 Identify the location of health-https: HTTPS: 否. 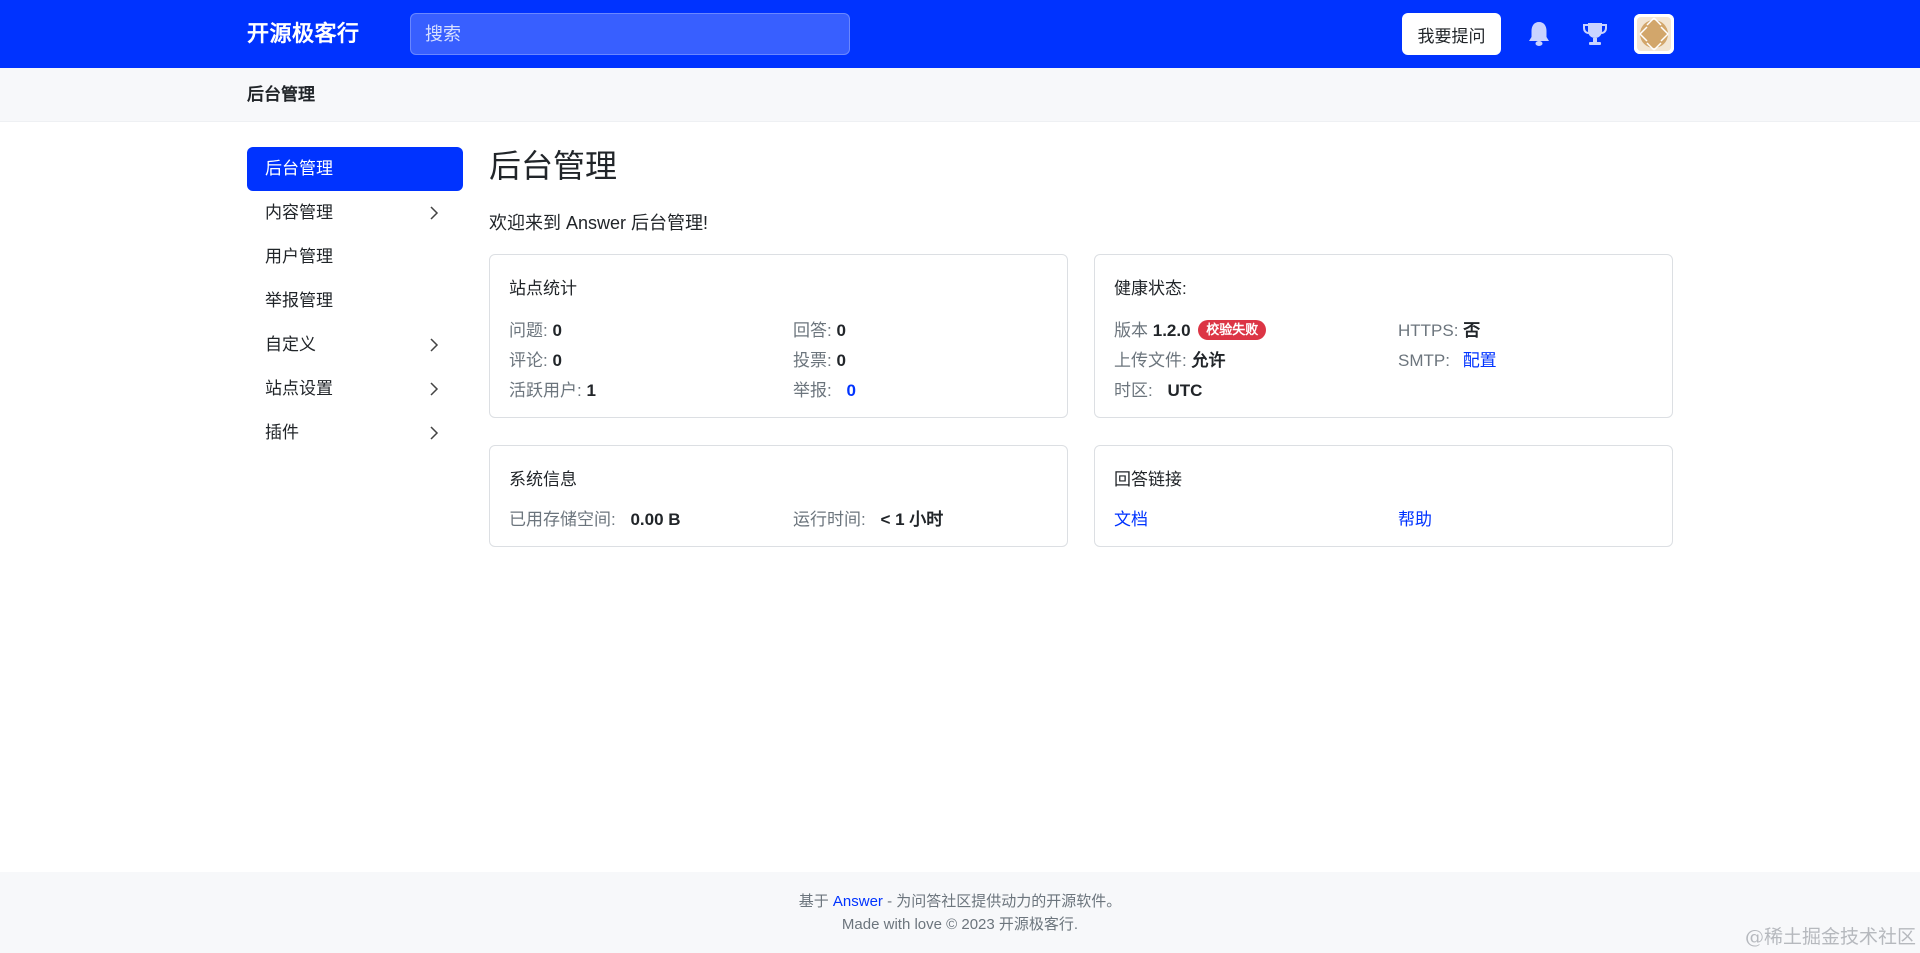
(1439, 330).